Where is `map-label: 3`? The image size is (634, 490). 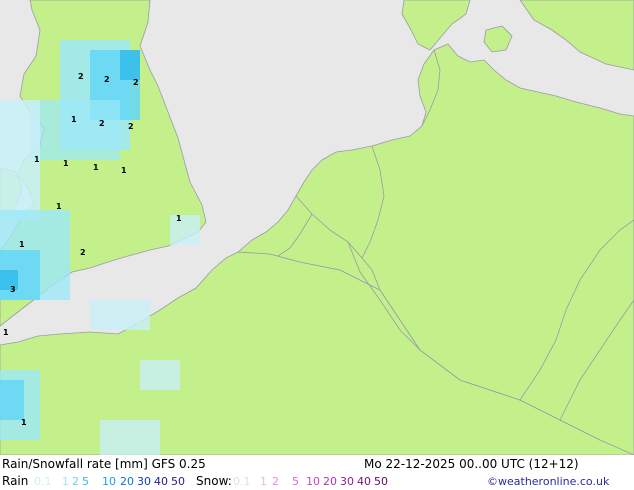
map-label: 3 is located at coordinates (13, 289).